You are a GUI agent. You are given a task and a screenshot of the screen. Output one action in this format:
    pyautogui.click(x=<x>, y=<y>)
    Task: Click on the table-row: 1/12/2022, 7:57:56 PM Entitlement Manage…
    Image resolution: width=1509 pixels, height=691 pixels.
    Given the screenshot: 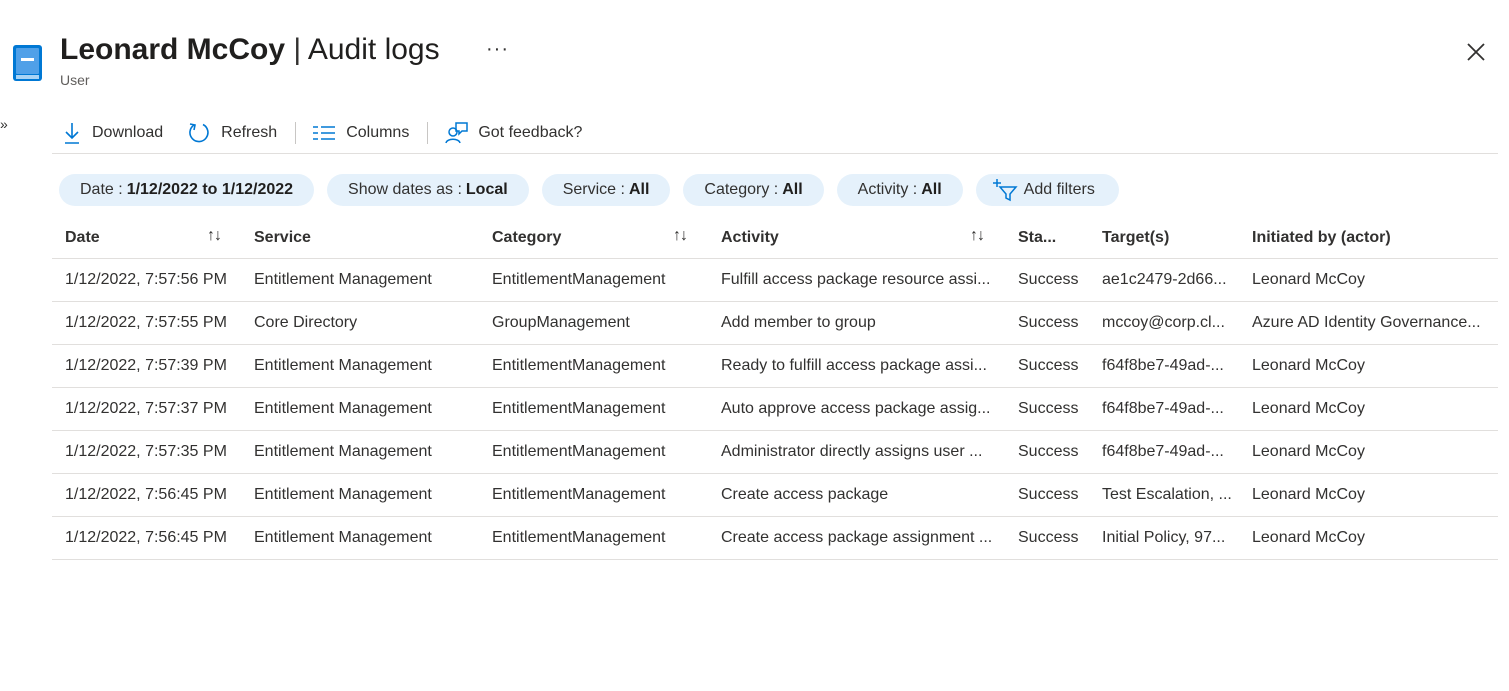 What is the action you would take?
    pyautogui.click(x=775, y=280)
    